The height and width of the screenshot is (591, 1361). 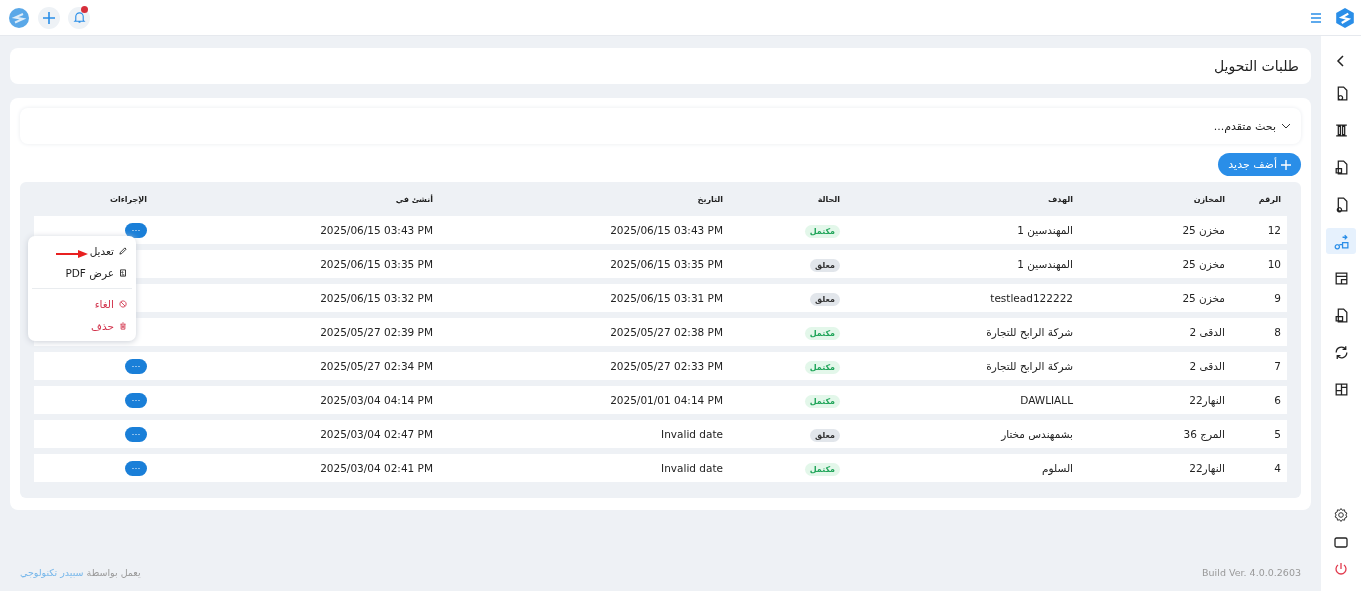 What do you see at coordinates (72, 254) in the screenshot?
I see `arrow-icon` at bounding box center [72, 254].